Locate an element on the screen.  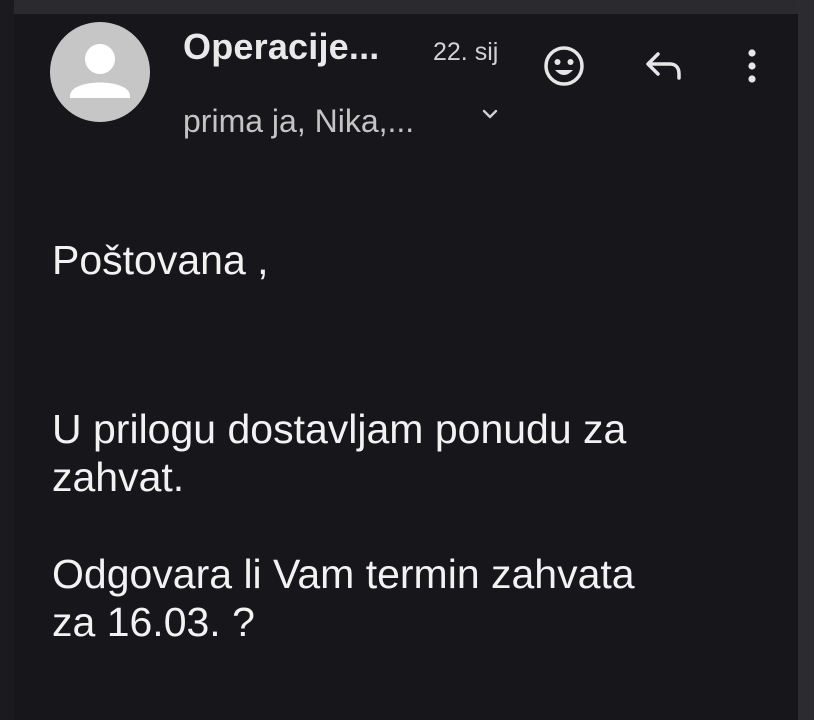
left-edge is located at coordinates (7, 360).